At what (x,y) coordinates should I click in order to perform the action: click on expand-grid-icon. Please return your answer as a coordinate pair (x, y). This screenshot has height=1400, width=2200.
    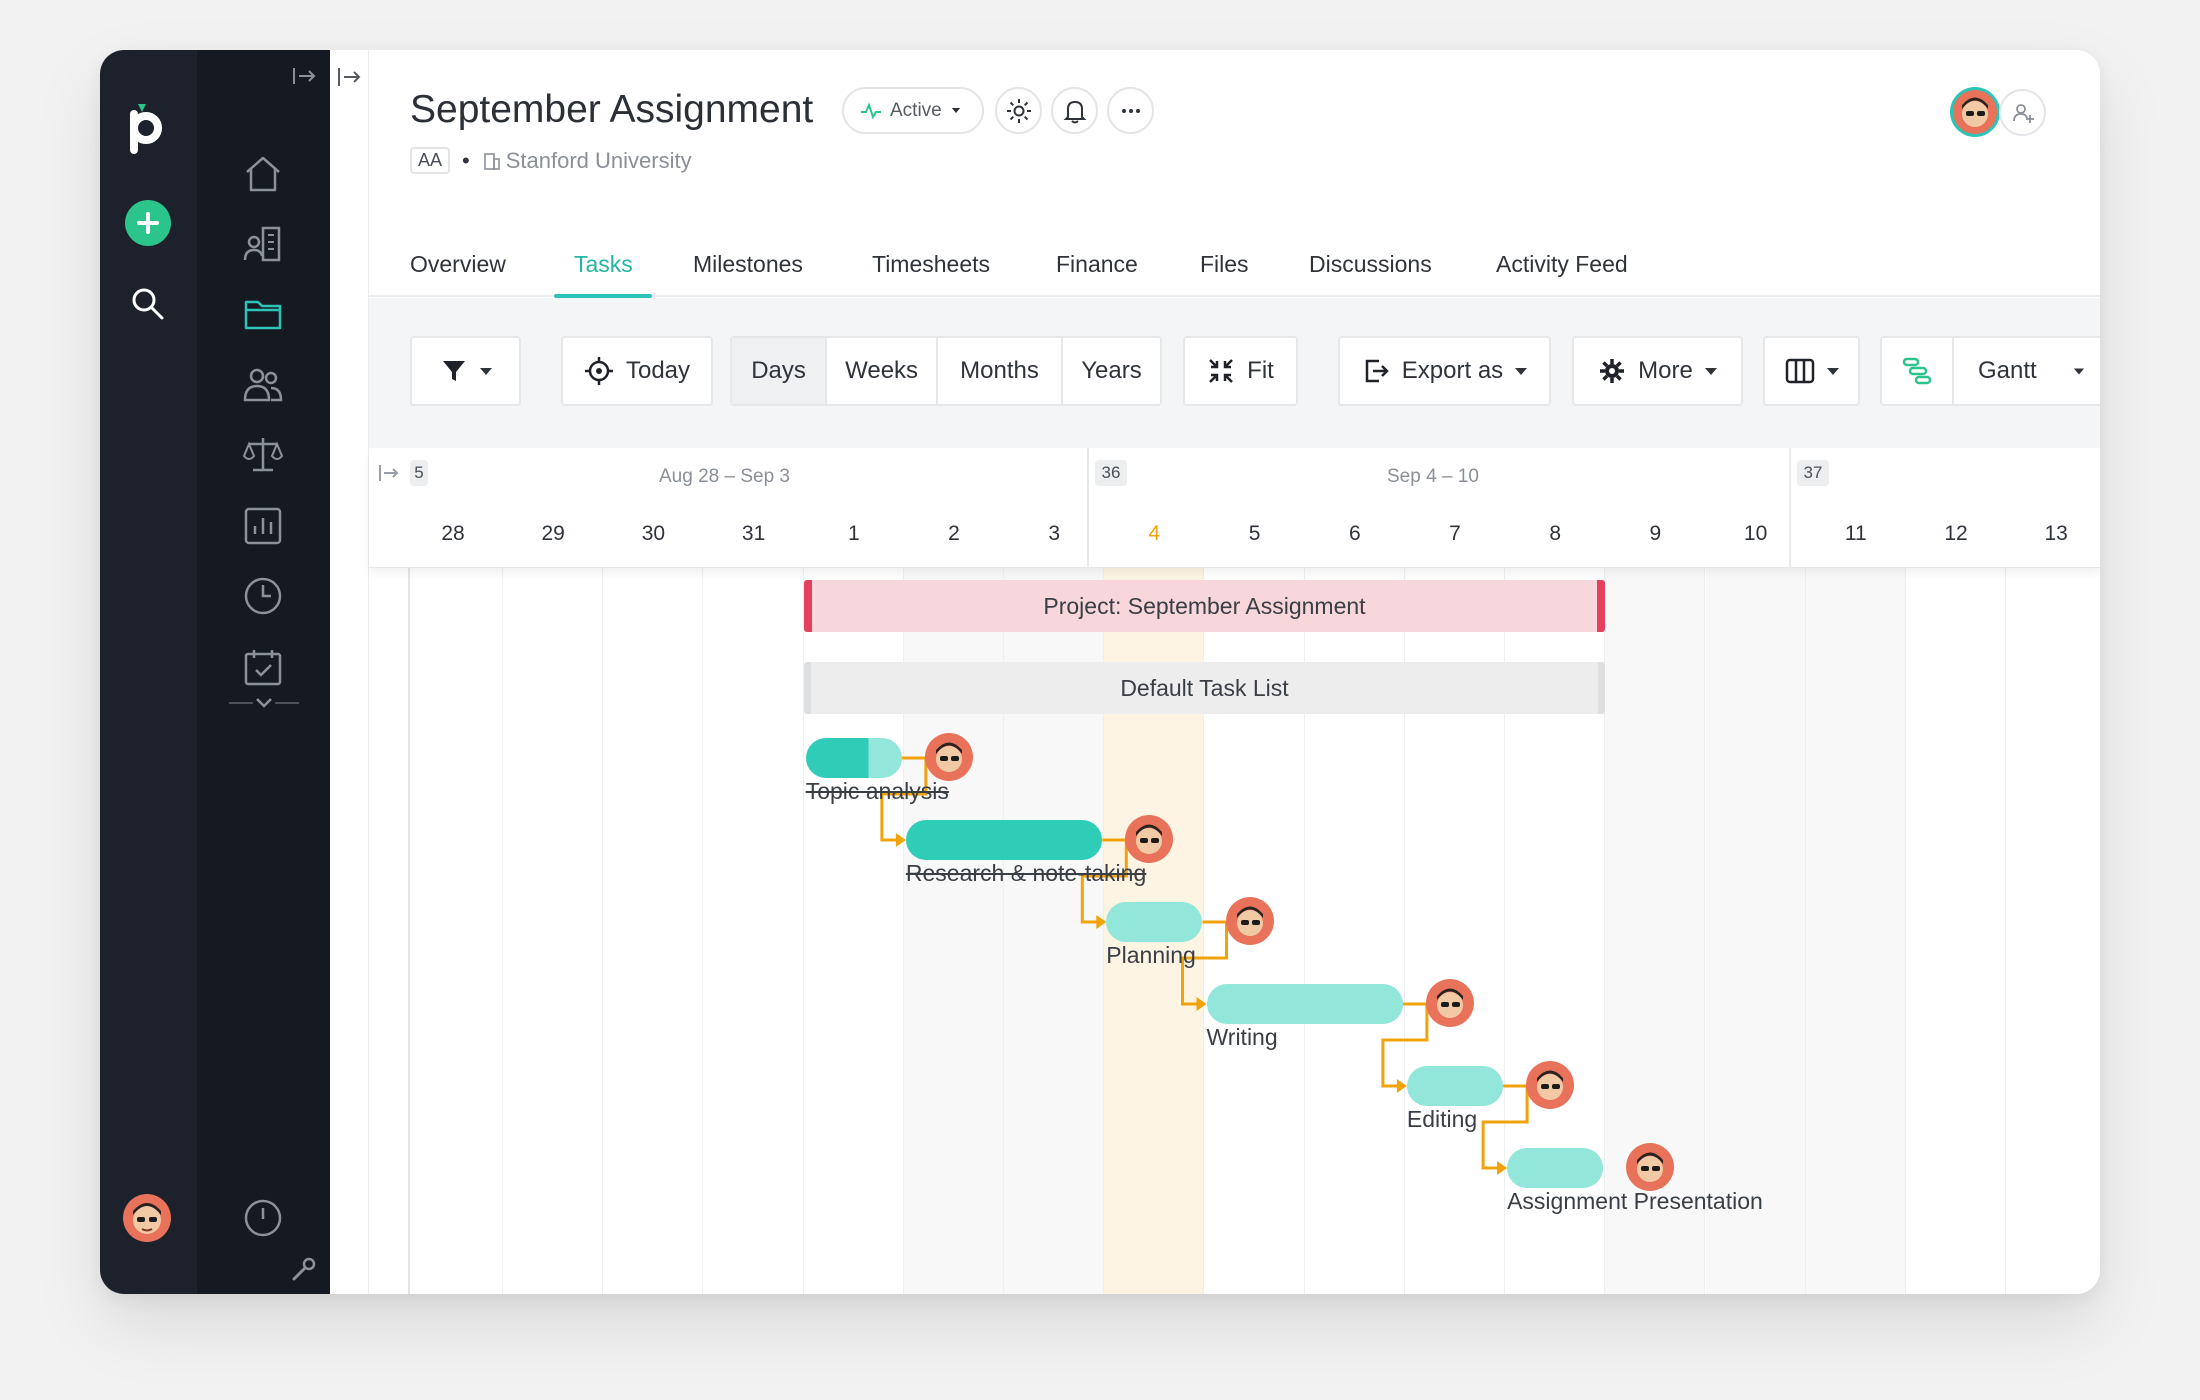
    Looking at the image, I should click on (389, 473).